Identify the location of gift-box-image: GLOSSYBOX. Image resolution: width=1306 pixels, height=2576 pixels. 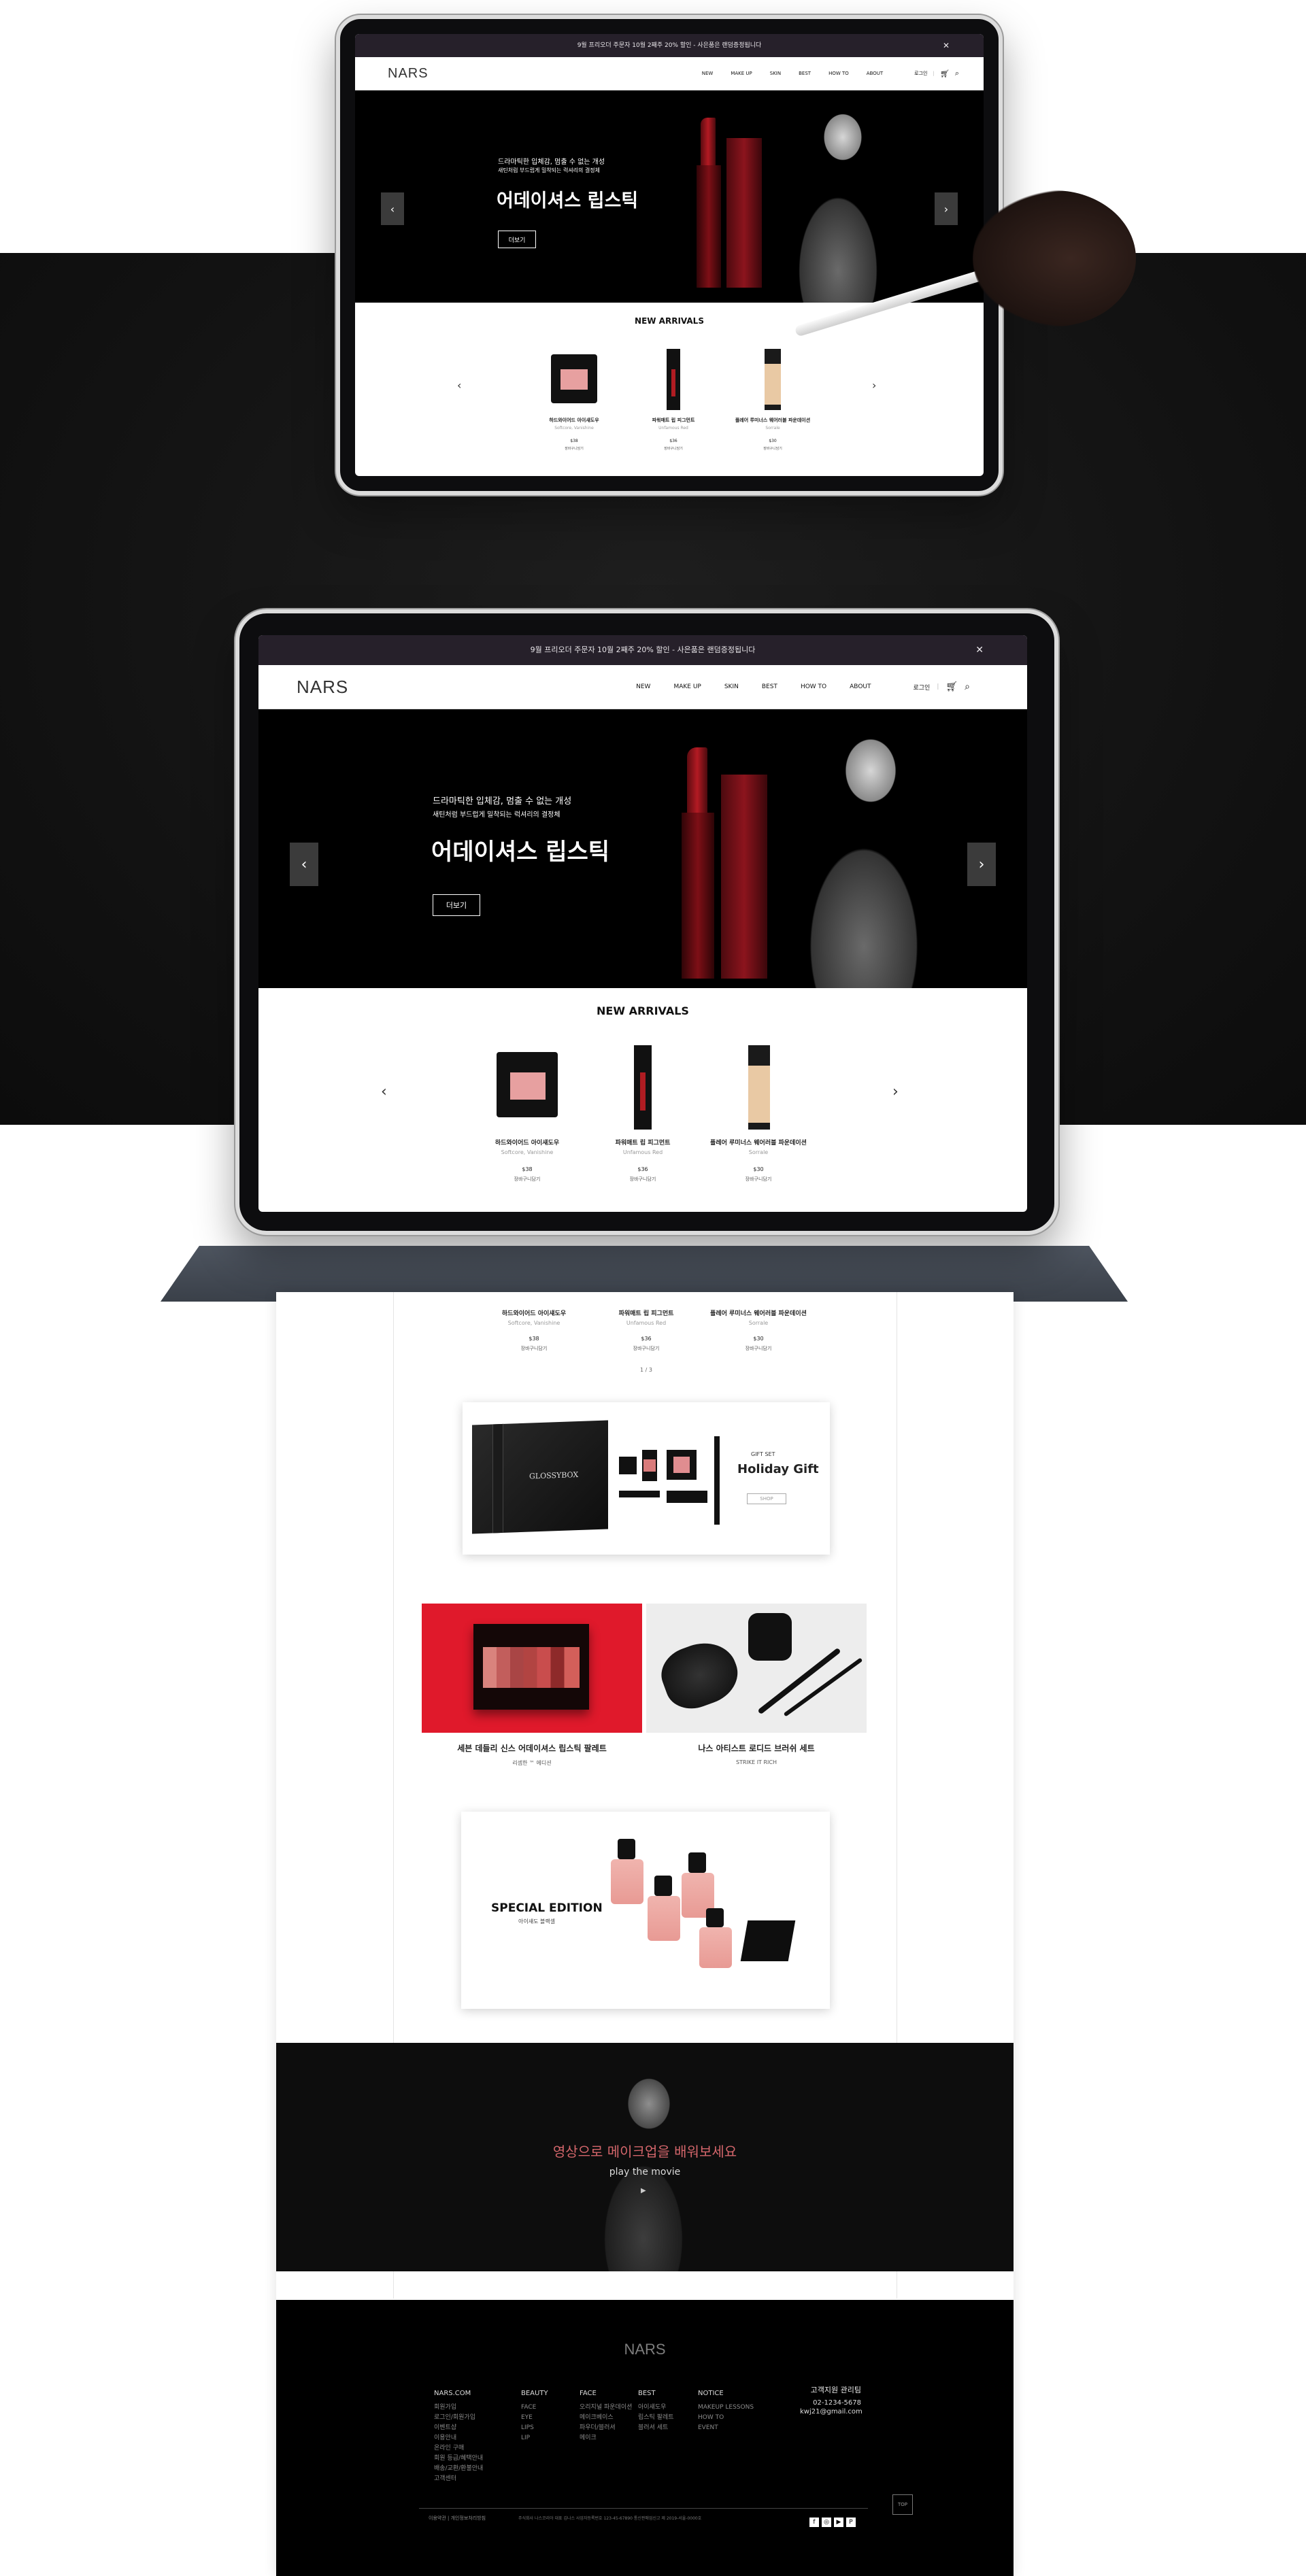
(540, 1477).